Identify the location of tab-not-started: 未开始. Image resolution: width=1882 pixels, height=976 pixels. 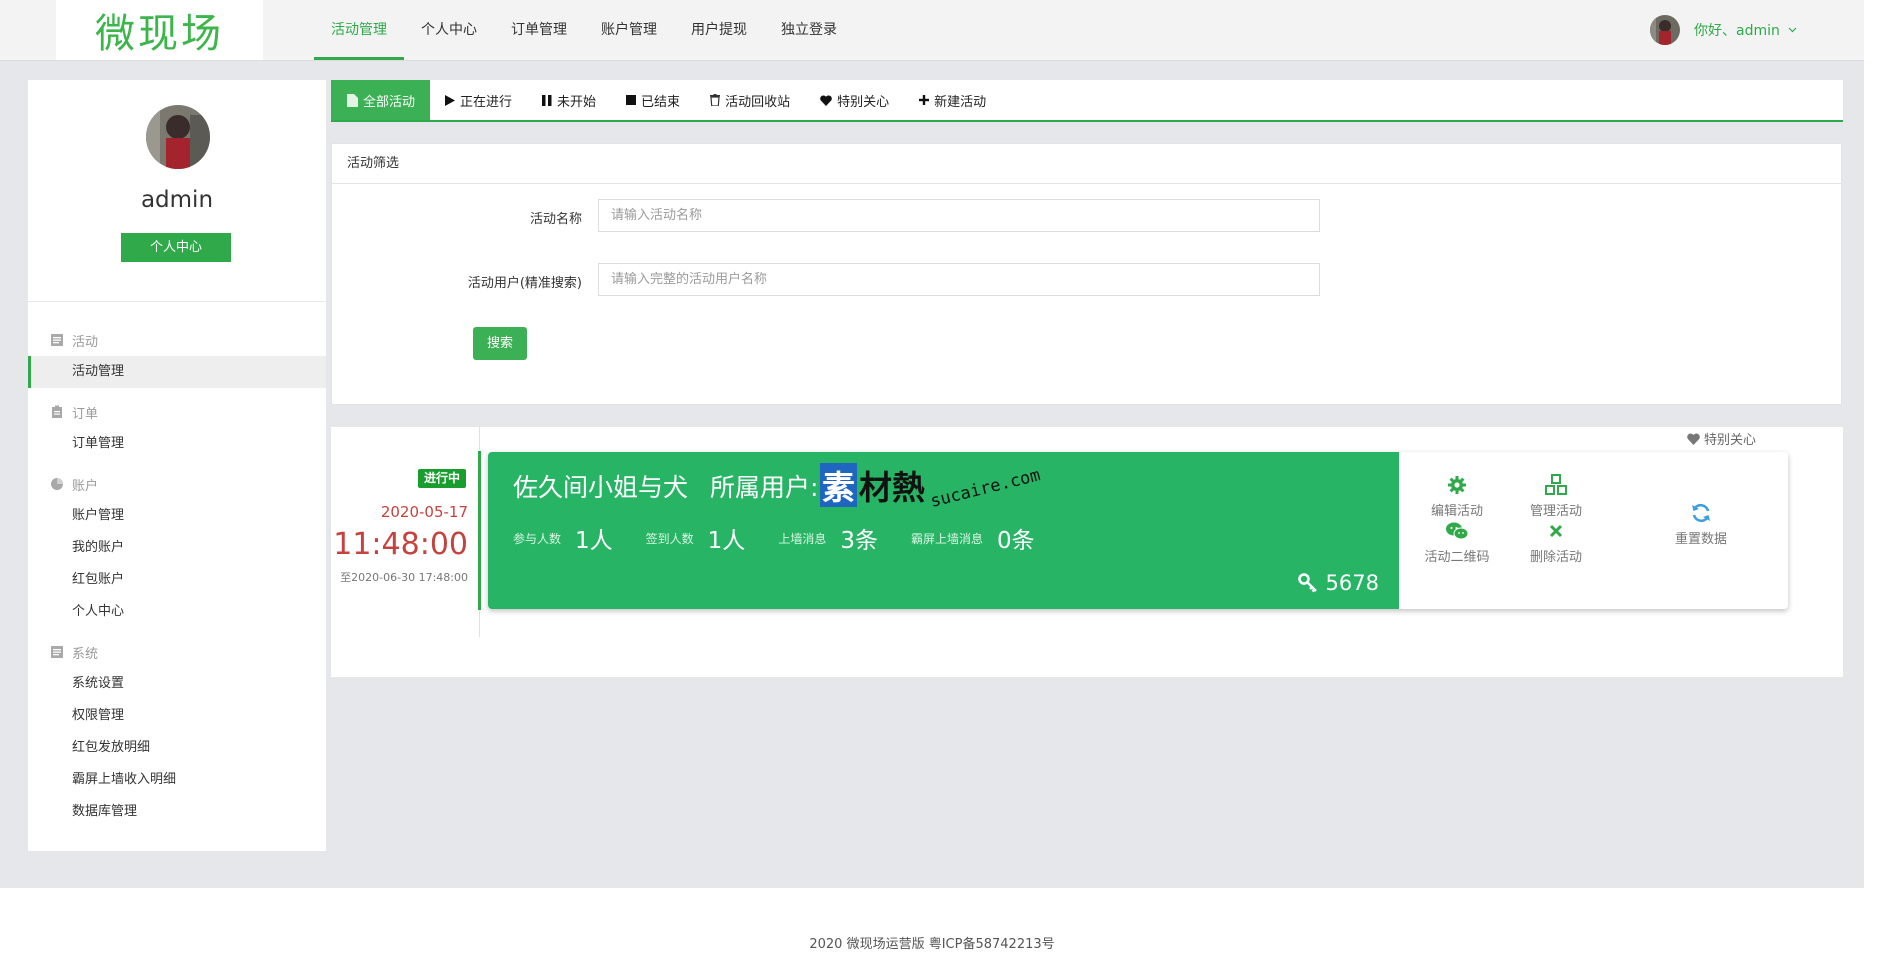
(569, 100).